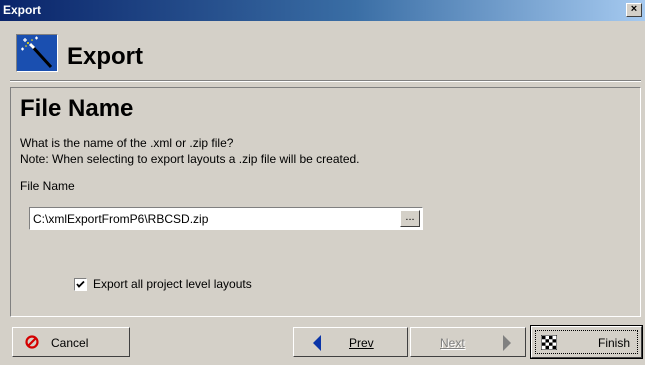 This screenshot has width=645, height=365. I want to click on next-label: Next, so click(452, 343).